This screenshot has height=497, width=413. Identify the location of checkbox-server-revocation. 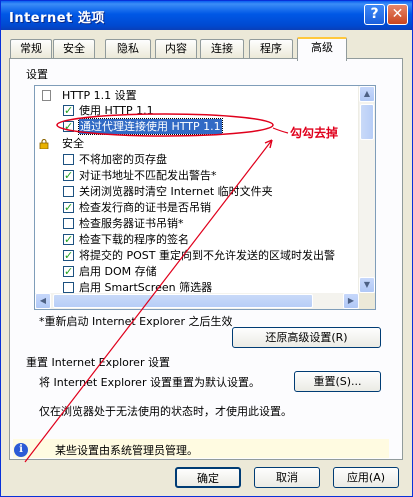
(68, 223).